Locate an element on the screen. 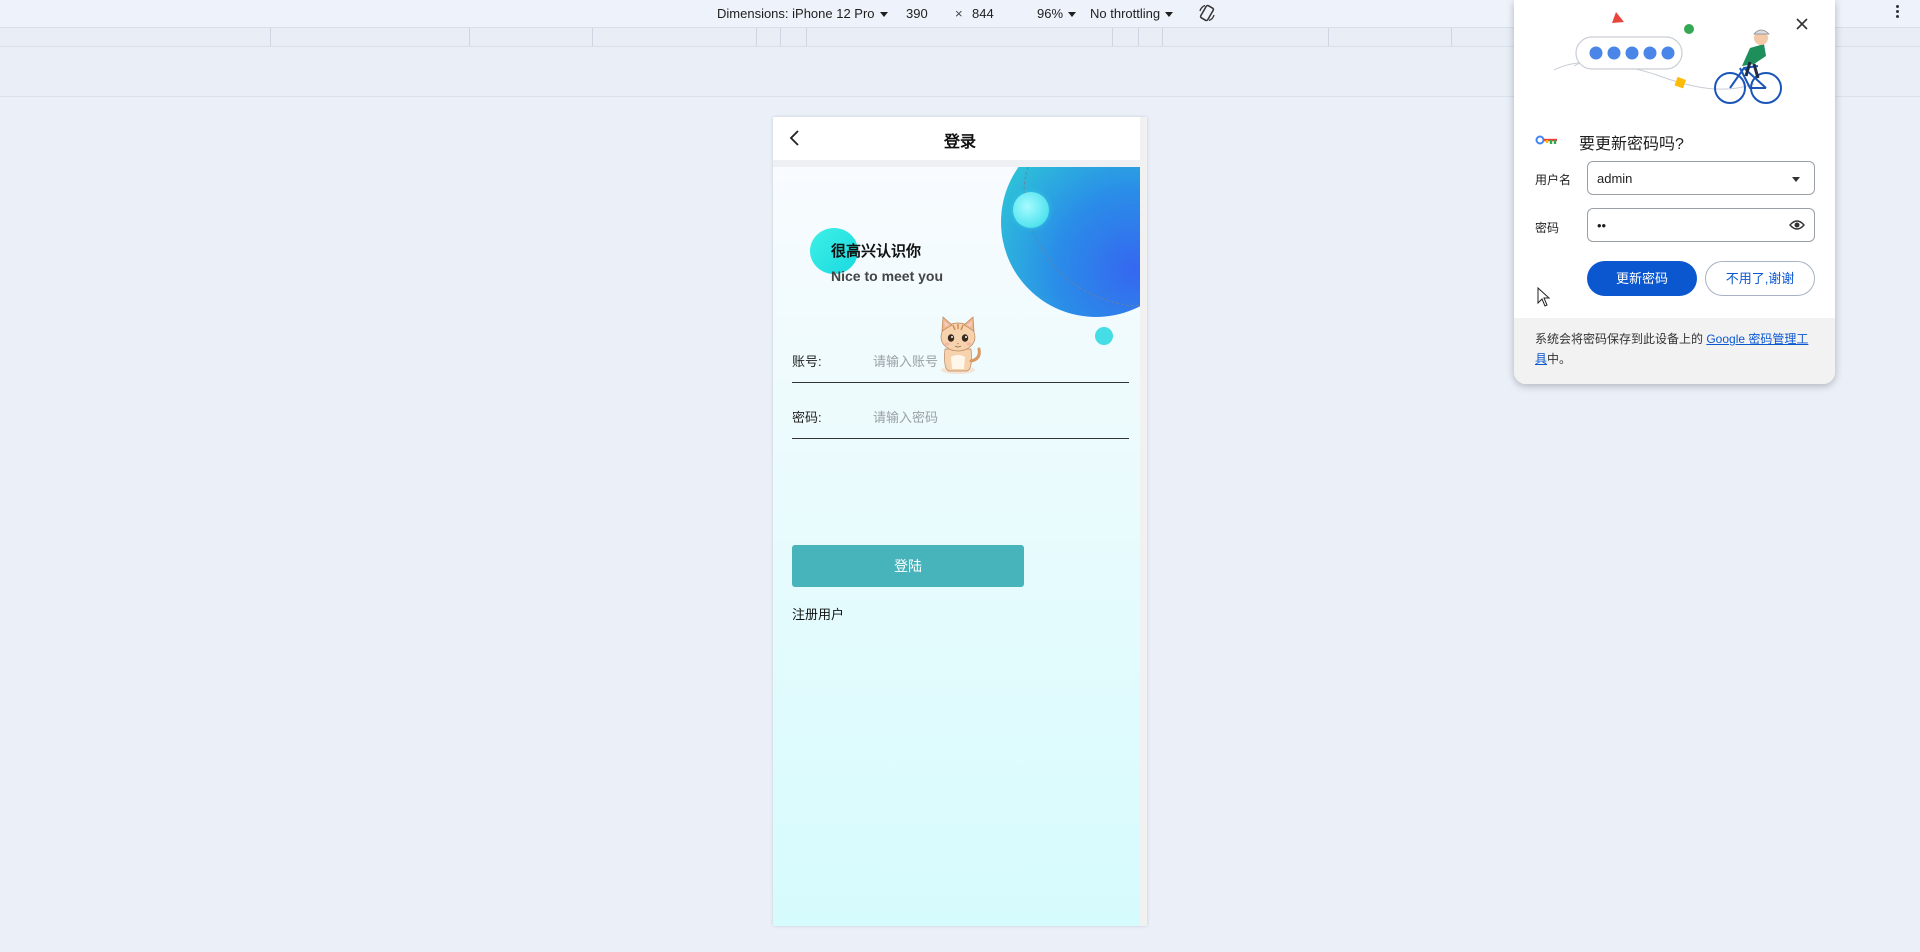 The height and width of the screenshot is (952, 1920). device-select: Dimensions: iPhone 12 Pro is located at coordinates (802, 13).